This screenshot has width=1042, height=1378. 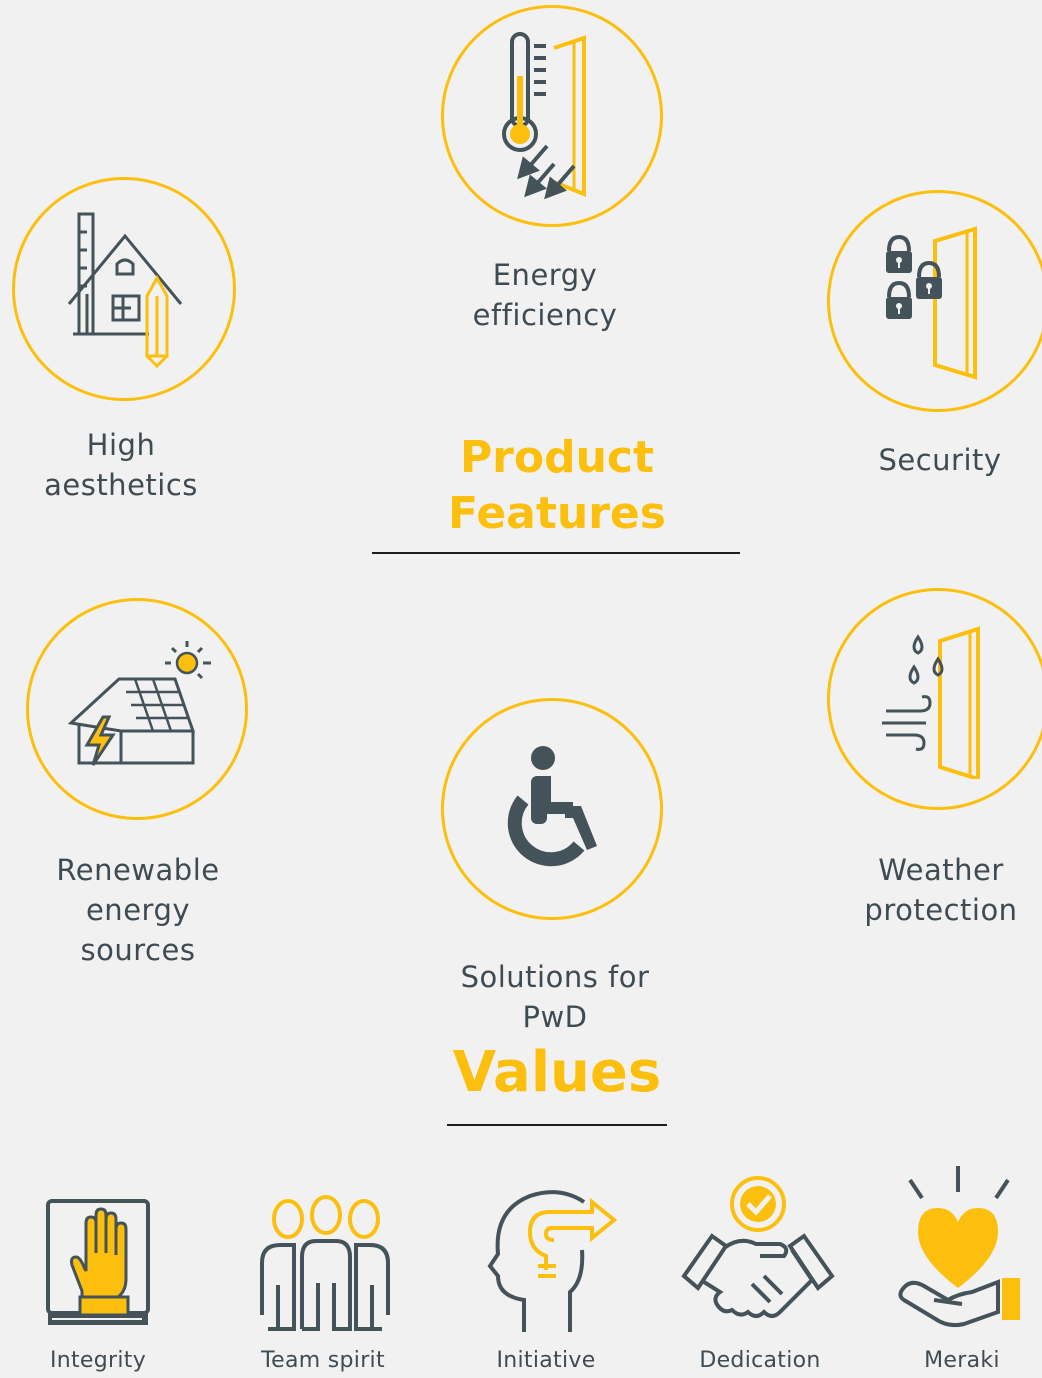 What do you see at coordinates (325, 1263) in the screenshot?
I see `team-people-icon` at bounding box center [325, 1263].